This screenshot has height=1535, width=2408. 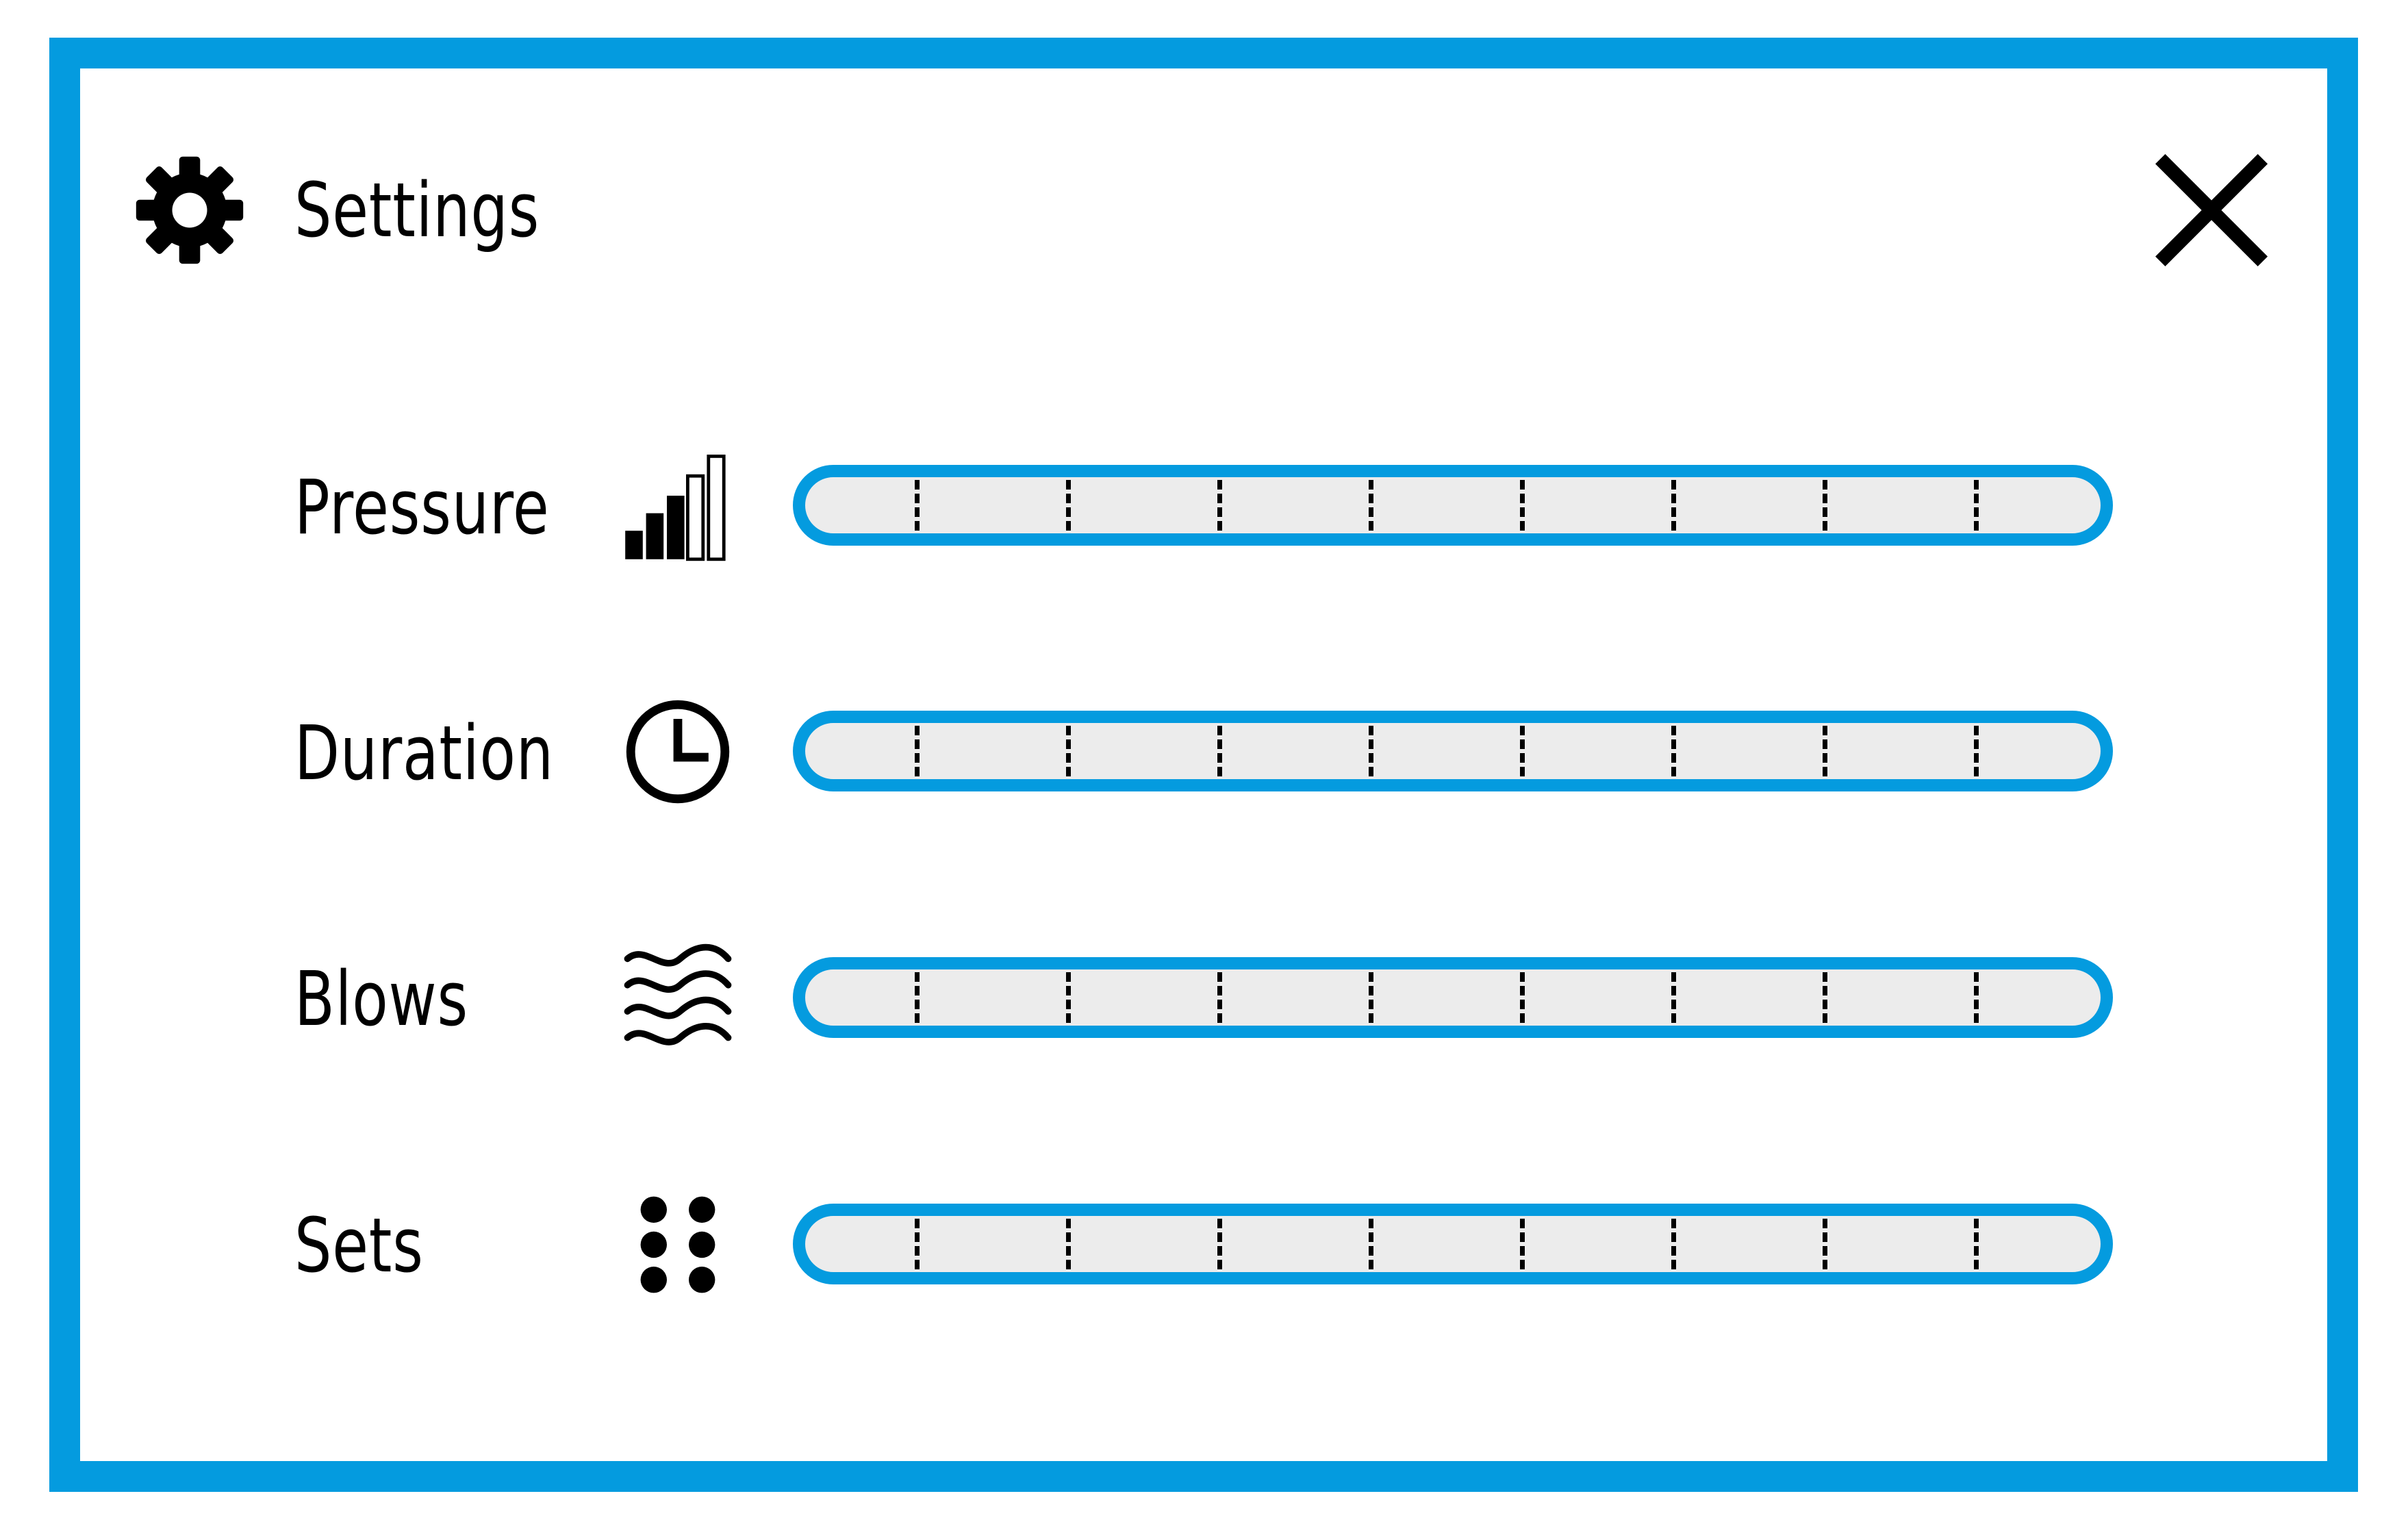 What do you see at coordinates (422, 507) in the screenshot?
I see `pressure-label: Pressure` at bounding box center [422, 507].